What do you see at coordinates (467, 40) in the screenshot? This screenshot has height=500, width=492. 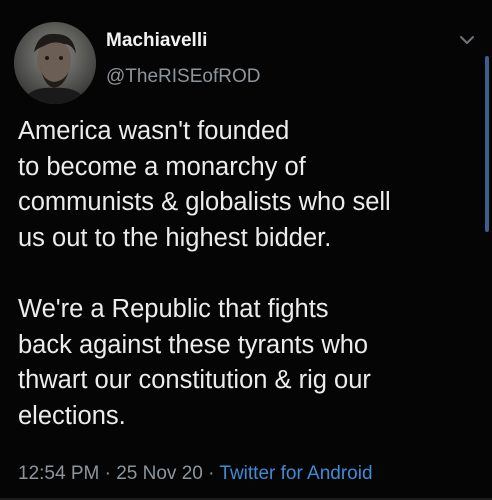 I see `chevron-down-icon` at bounding box center [467, 40].